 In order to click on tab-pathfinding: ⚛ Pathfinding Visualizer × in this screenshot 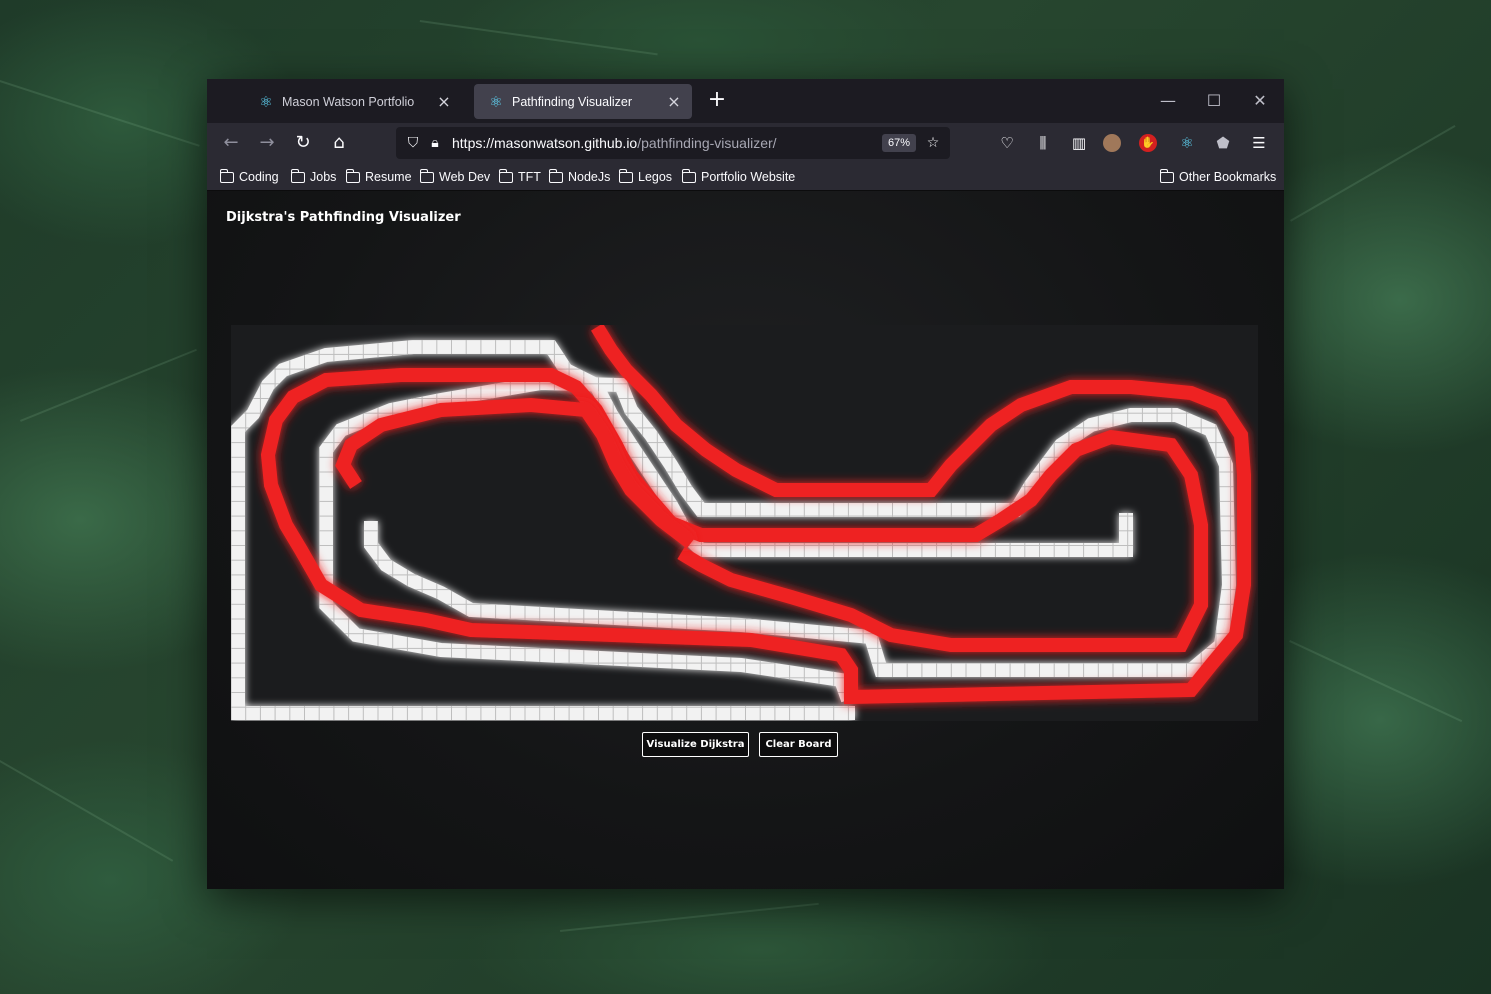, I will do `click(583, 101)`.